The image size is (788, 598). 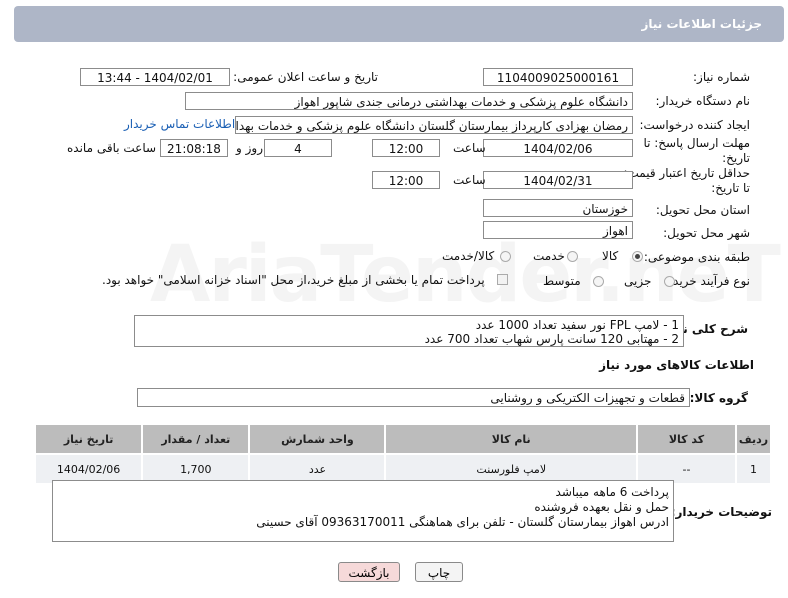 I want to click on process-option-medium: متوسط, so click(x=562, y=281).